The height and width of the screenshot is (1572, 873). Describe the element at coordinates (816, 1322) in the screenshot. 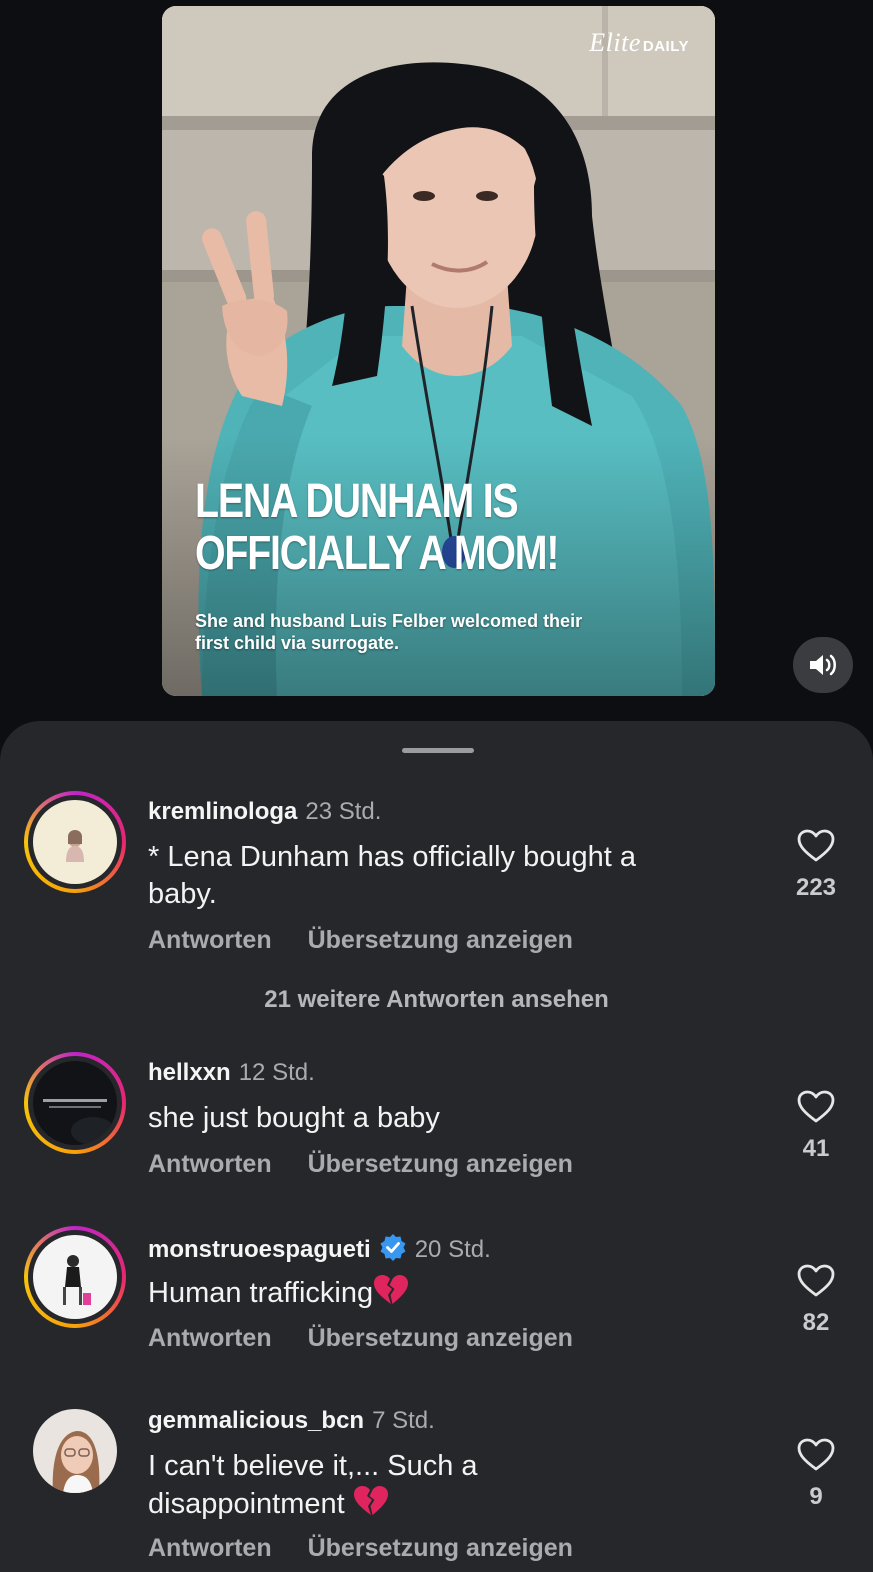

I see `like-count: 82` at that location.